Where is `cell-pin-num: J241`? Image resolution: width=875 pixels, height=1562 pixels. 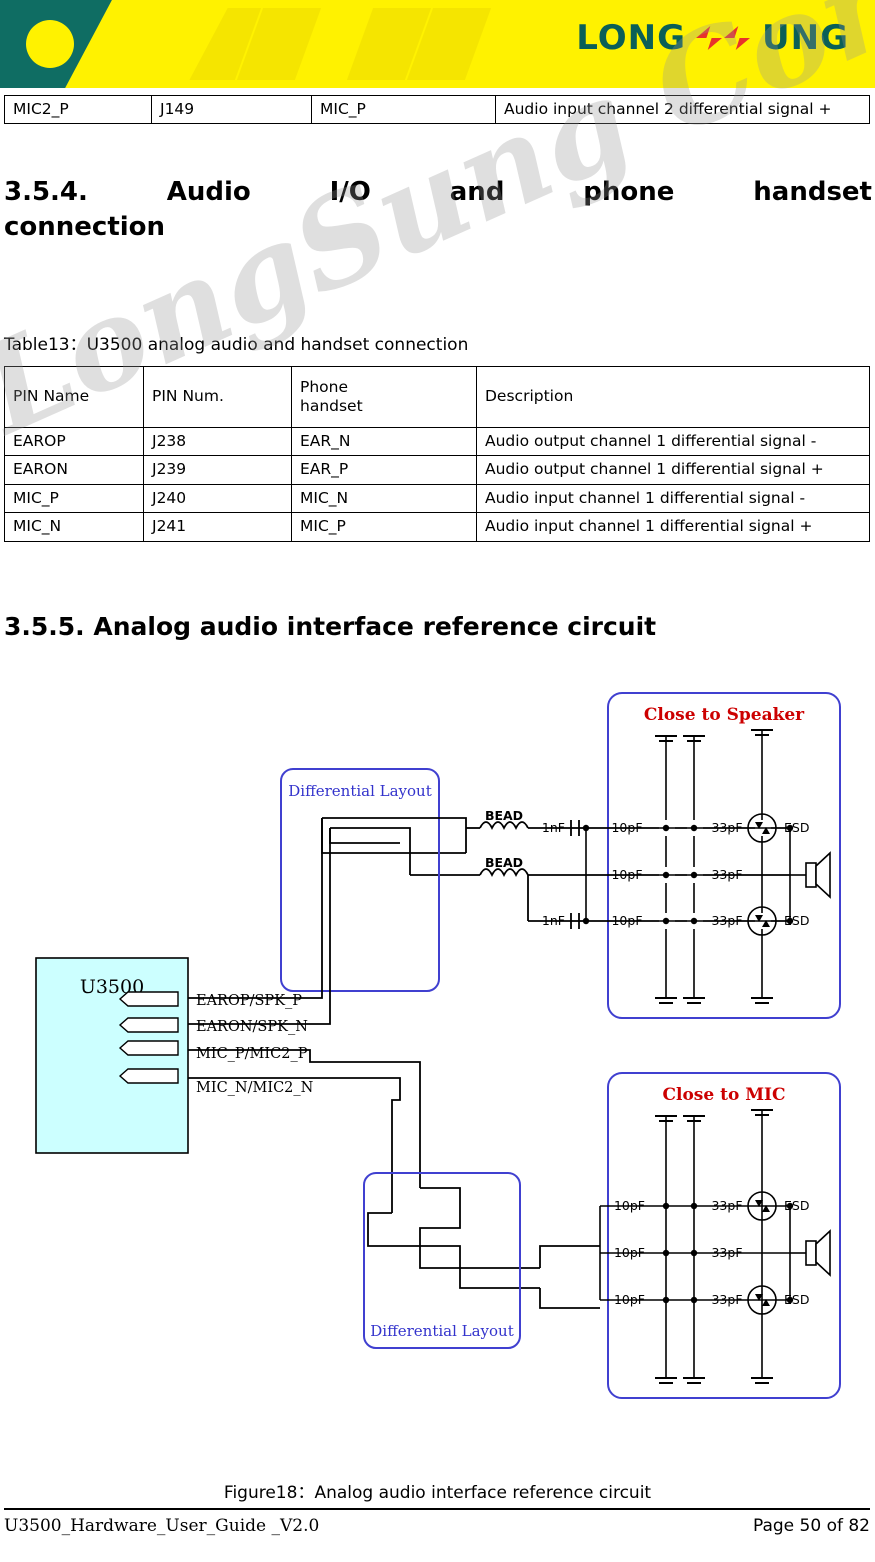
cell-pin-num: J241 is located at coordinates (217, 527).